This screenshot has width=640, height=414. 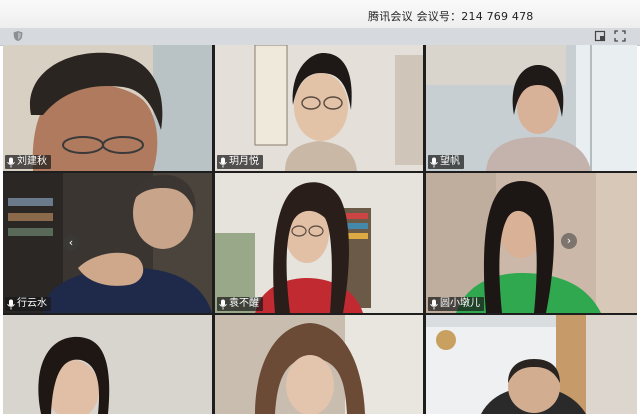 I want to click on video-tile: › 圆小墩儿, so click(x=531, y=243).